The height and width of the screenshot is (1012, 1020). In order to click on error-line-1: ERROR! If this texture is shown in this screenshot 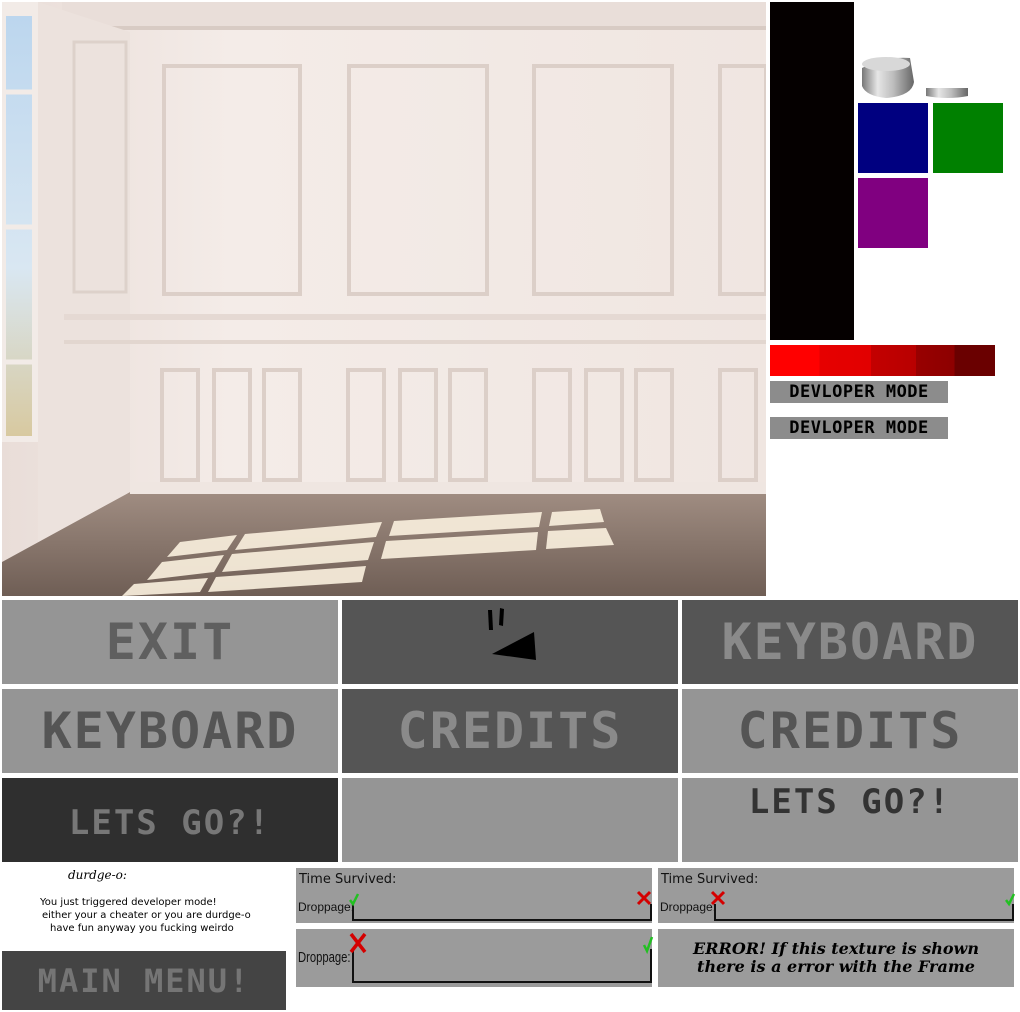, I will do `click(836, 948)`.